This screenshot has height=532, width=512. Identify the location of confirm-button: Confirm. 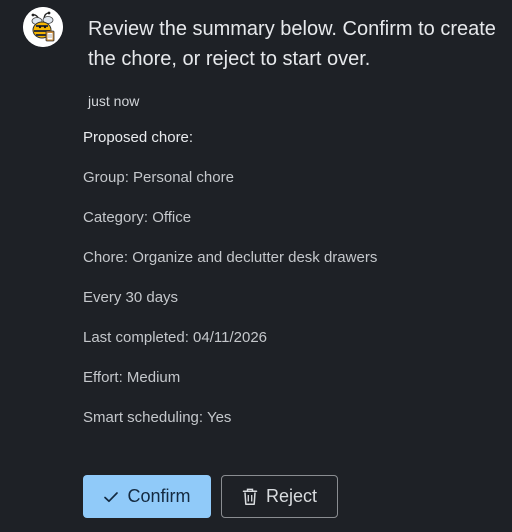
(147, 496).